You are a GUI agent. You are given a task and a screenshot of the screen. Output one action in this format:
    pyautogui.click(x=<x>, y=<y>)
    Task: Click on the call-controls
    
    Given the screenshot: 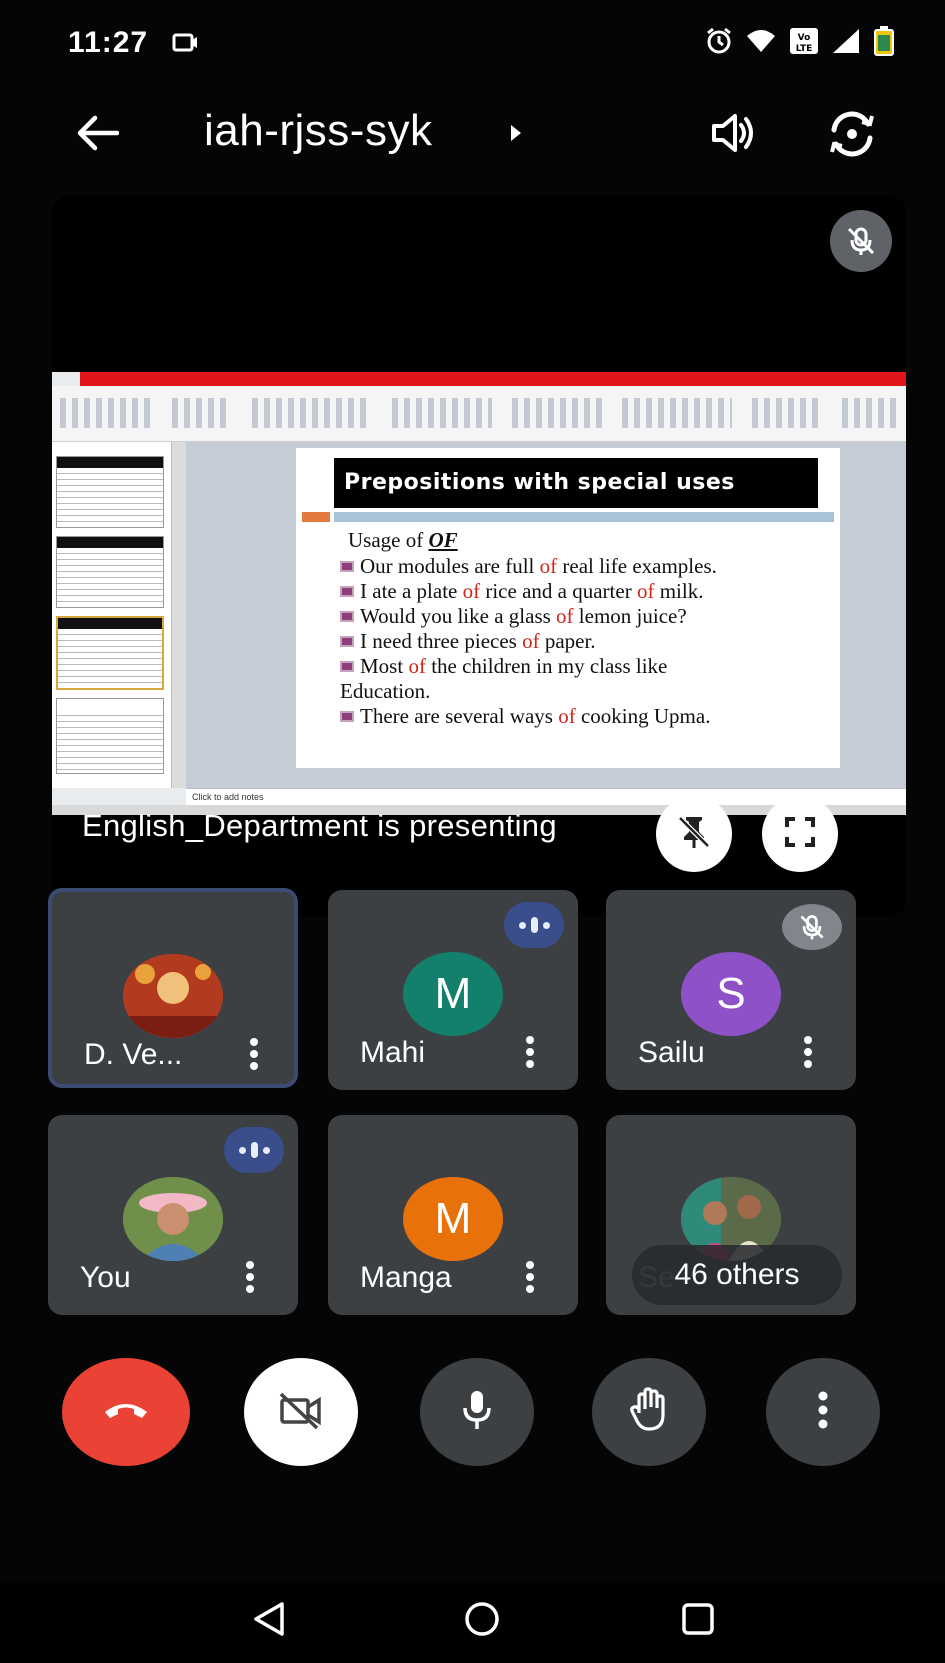 What is the action you would take?
    pyautogui.click(x=472, y=1410)
    